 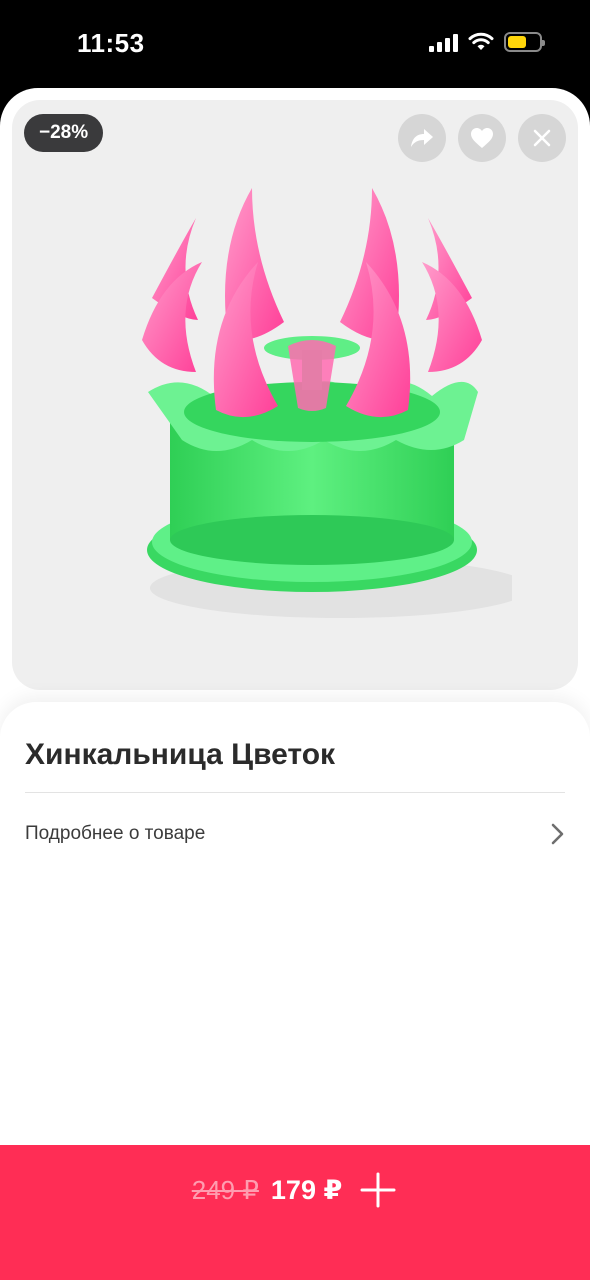 I want to click on discount-badge: −28%, so click(x=64, y=133).